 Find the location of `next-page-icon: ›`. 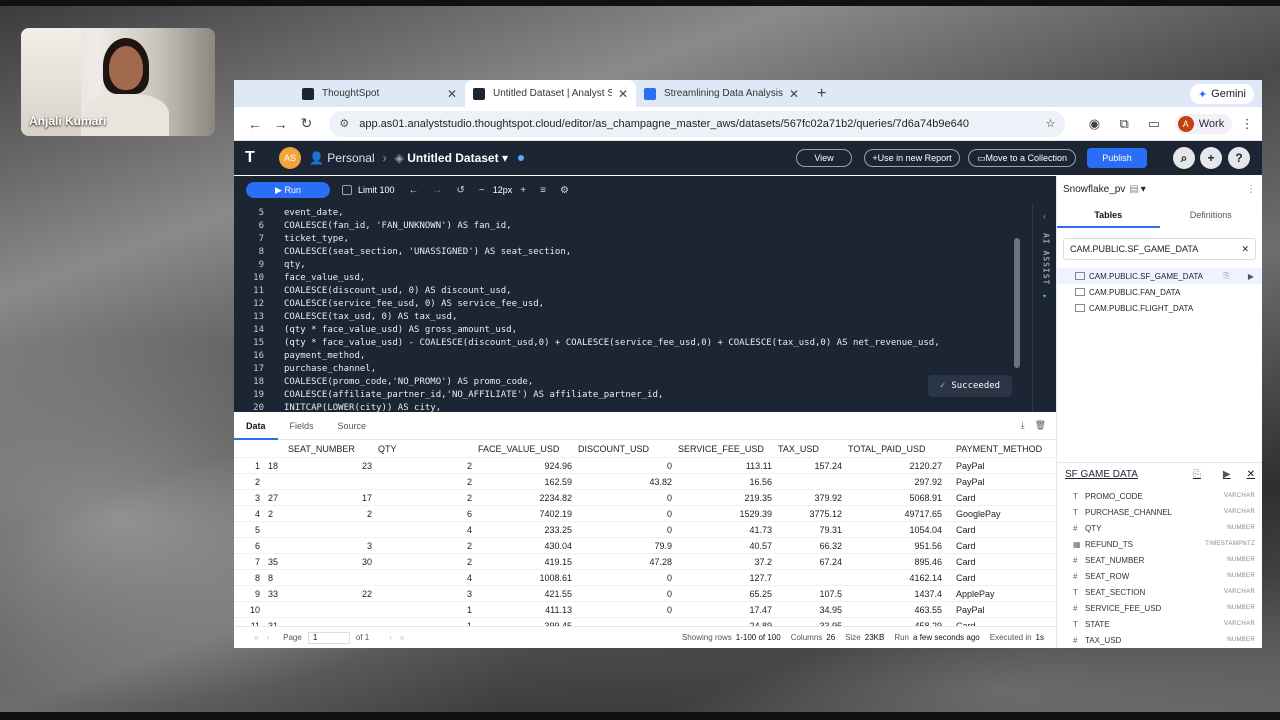

next-page-icon: › is located at coordinates (390, 637).